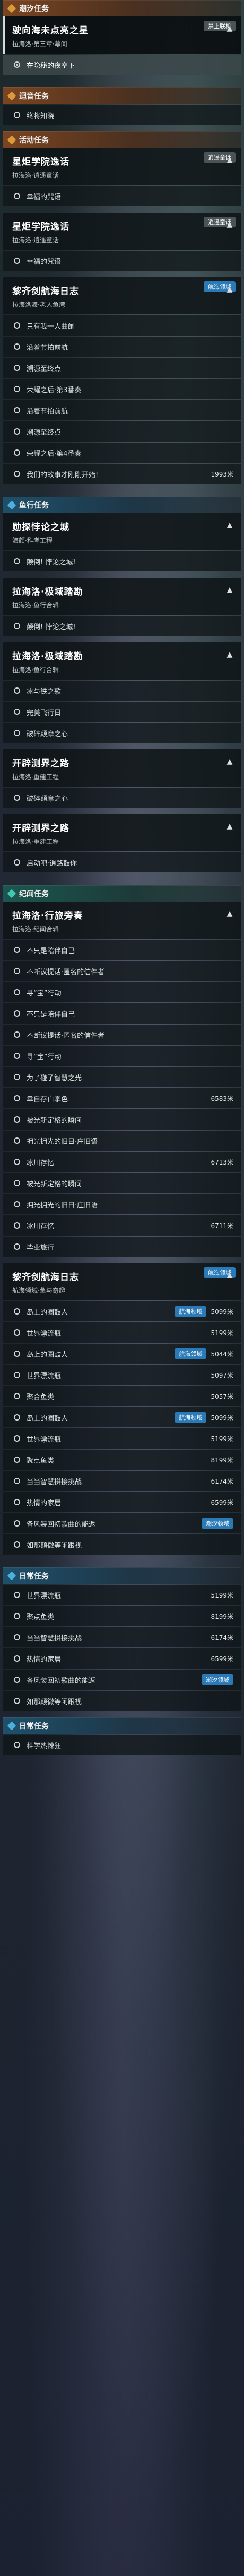 The image size is (244, 2576). I want to click on step-label: 幸福的咒语, so click(45, 197).